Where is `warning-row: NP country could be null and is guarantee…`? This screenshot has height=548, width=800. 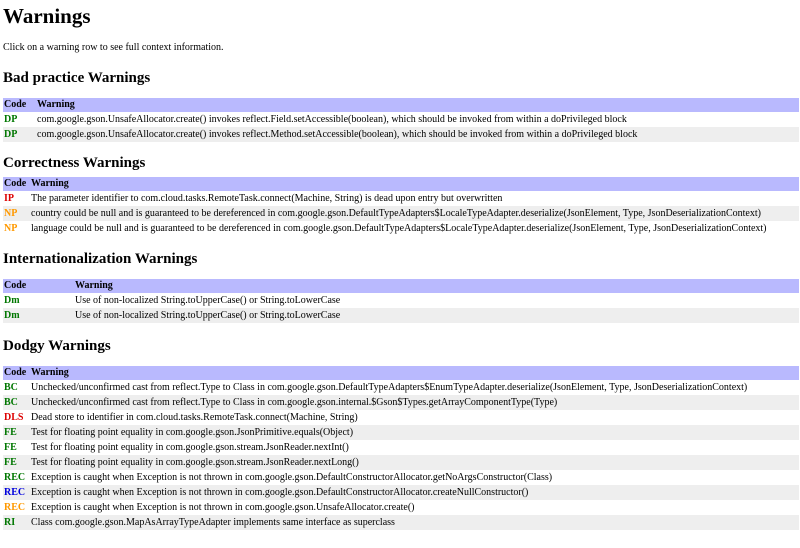
warning-row: NP country could be null and is guarantee… is located at coordinates (401, 213).